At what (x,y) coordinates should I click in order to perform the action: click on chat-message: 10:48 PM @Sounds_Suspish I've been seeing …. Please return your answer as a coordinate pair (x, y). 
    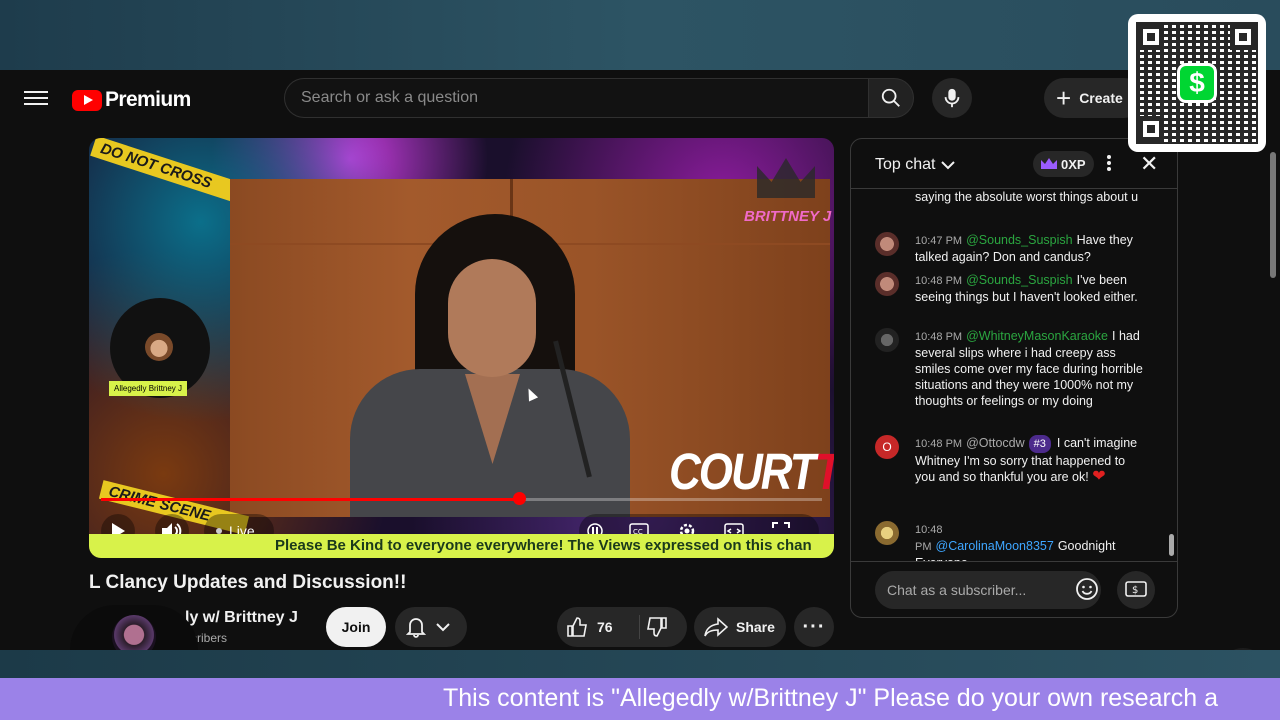
    Looking at the image, I should click on (1010, 288).